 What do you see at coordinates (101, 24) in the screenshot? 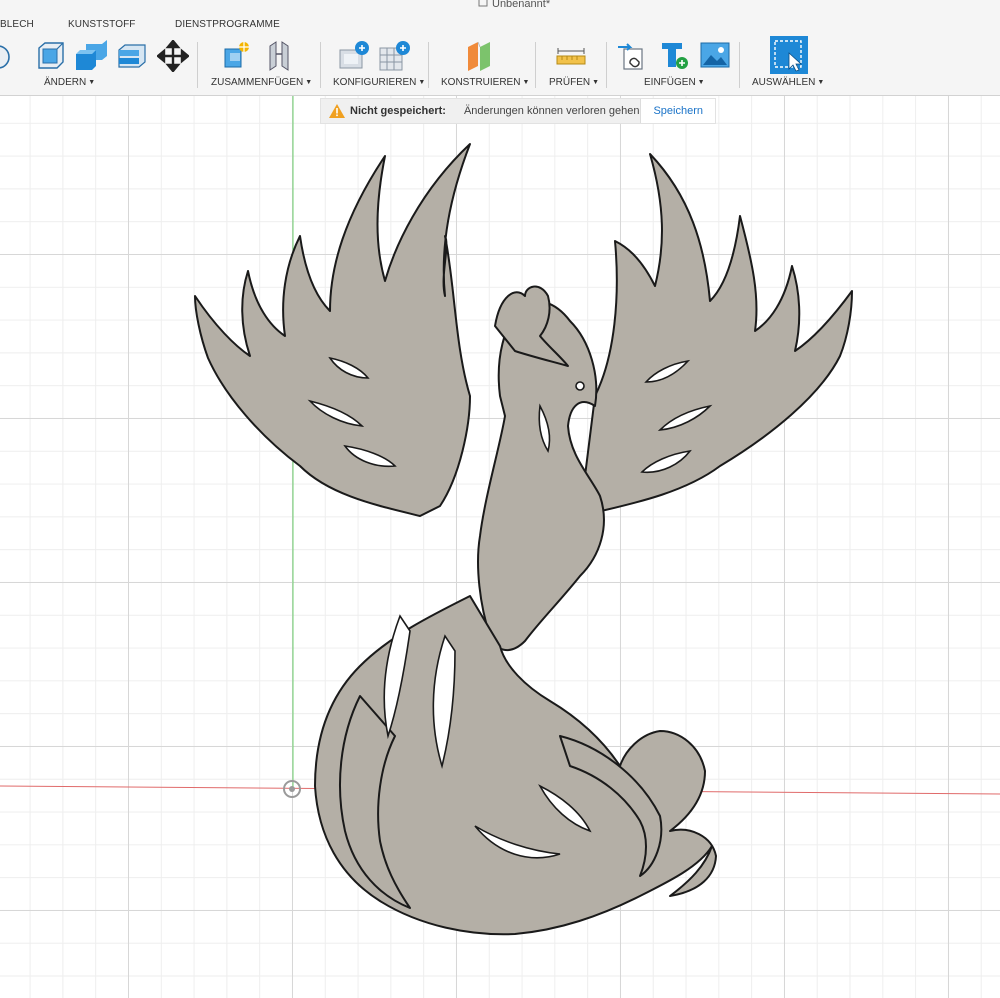
I see `tab-plastic: KUNSTSTOFF` at bounding box center [101, 24].